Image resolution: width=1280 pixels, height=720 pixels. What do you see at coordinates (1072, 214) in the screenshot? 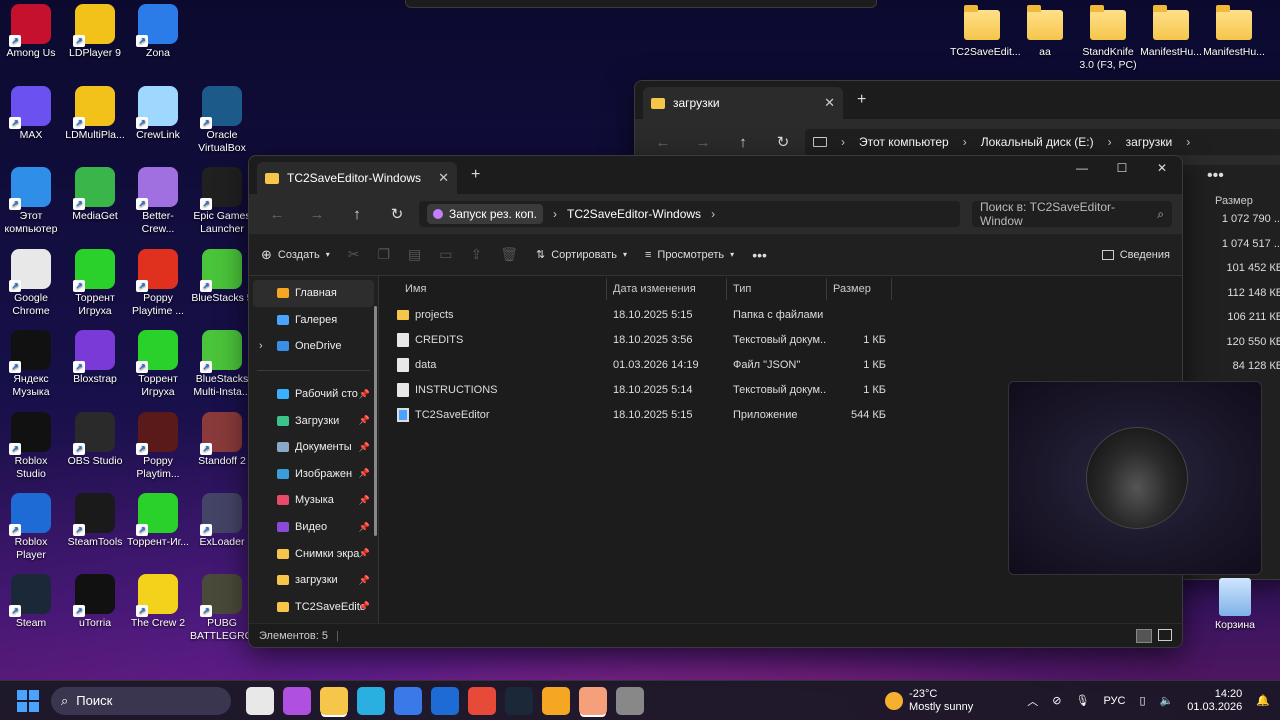
I see `search-input: Поиск в: TC2SaveEditor-Window ⌕` at bounding box center [1072, 214].